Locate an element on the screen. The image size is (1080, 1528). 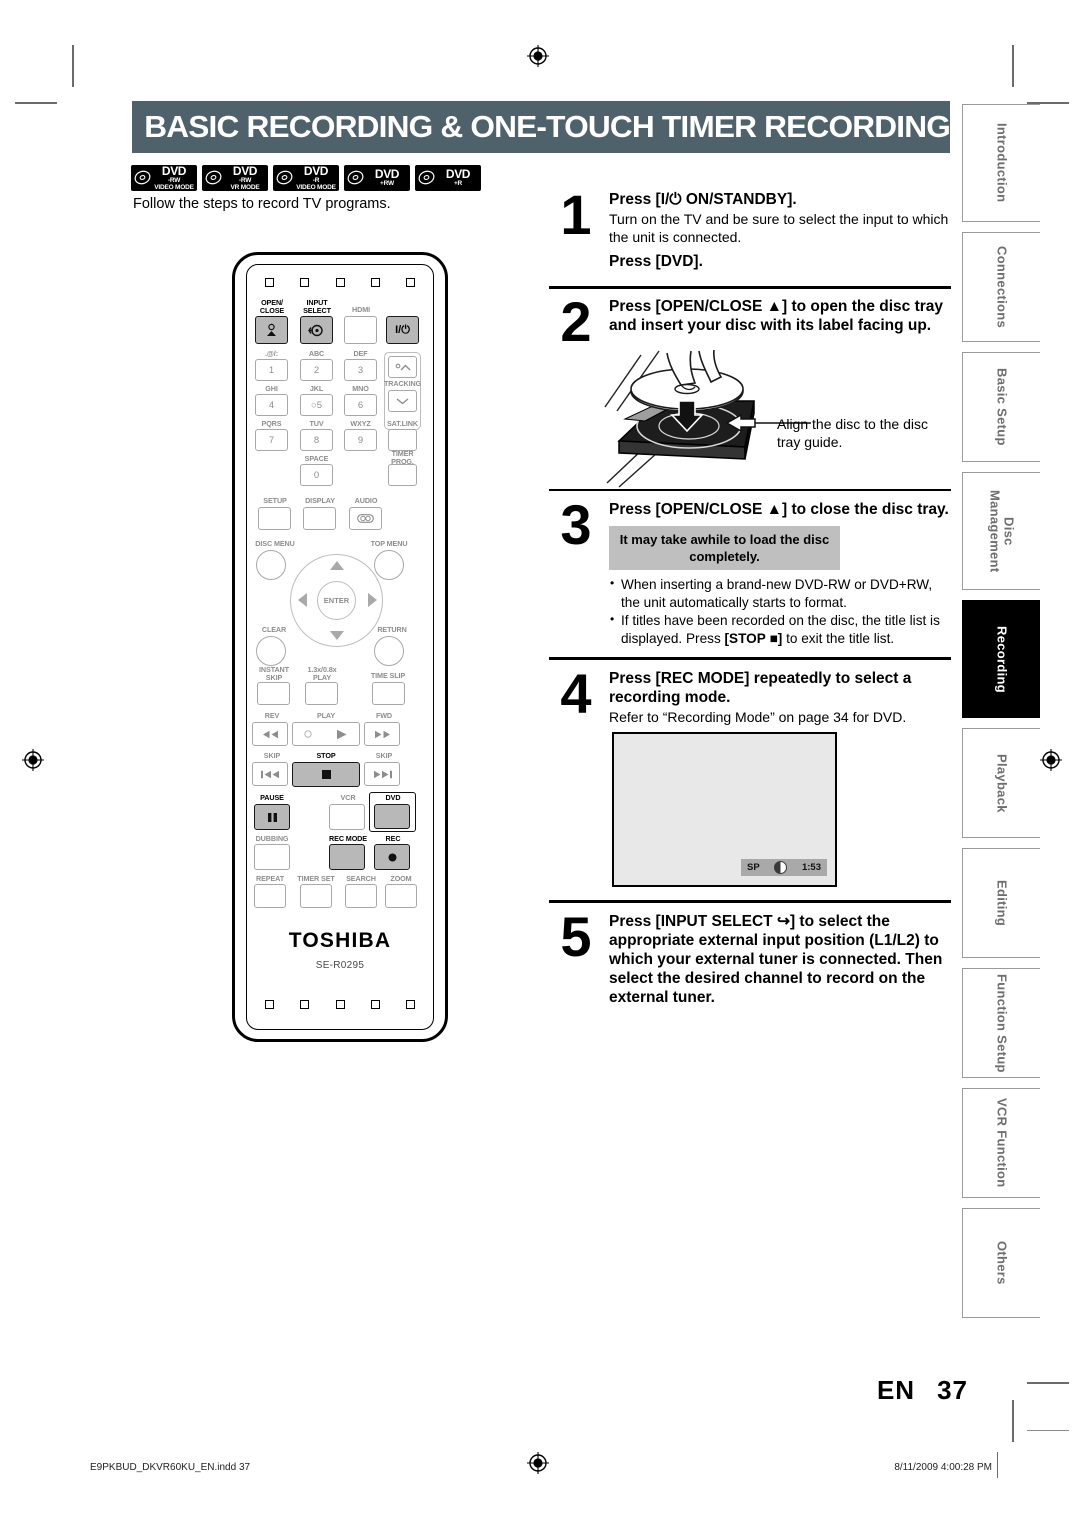
sidebar-item-others: Others is located at coordinates (1001, 1263).